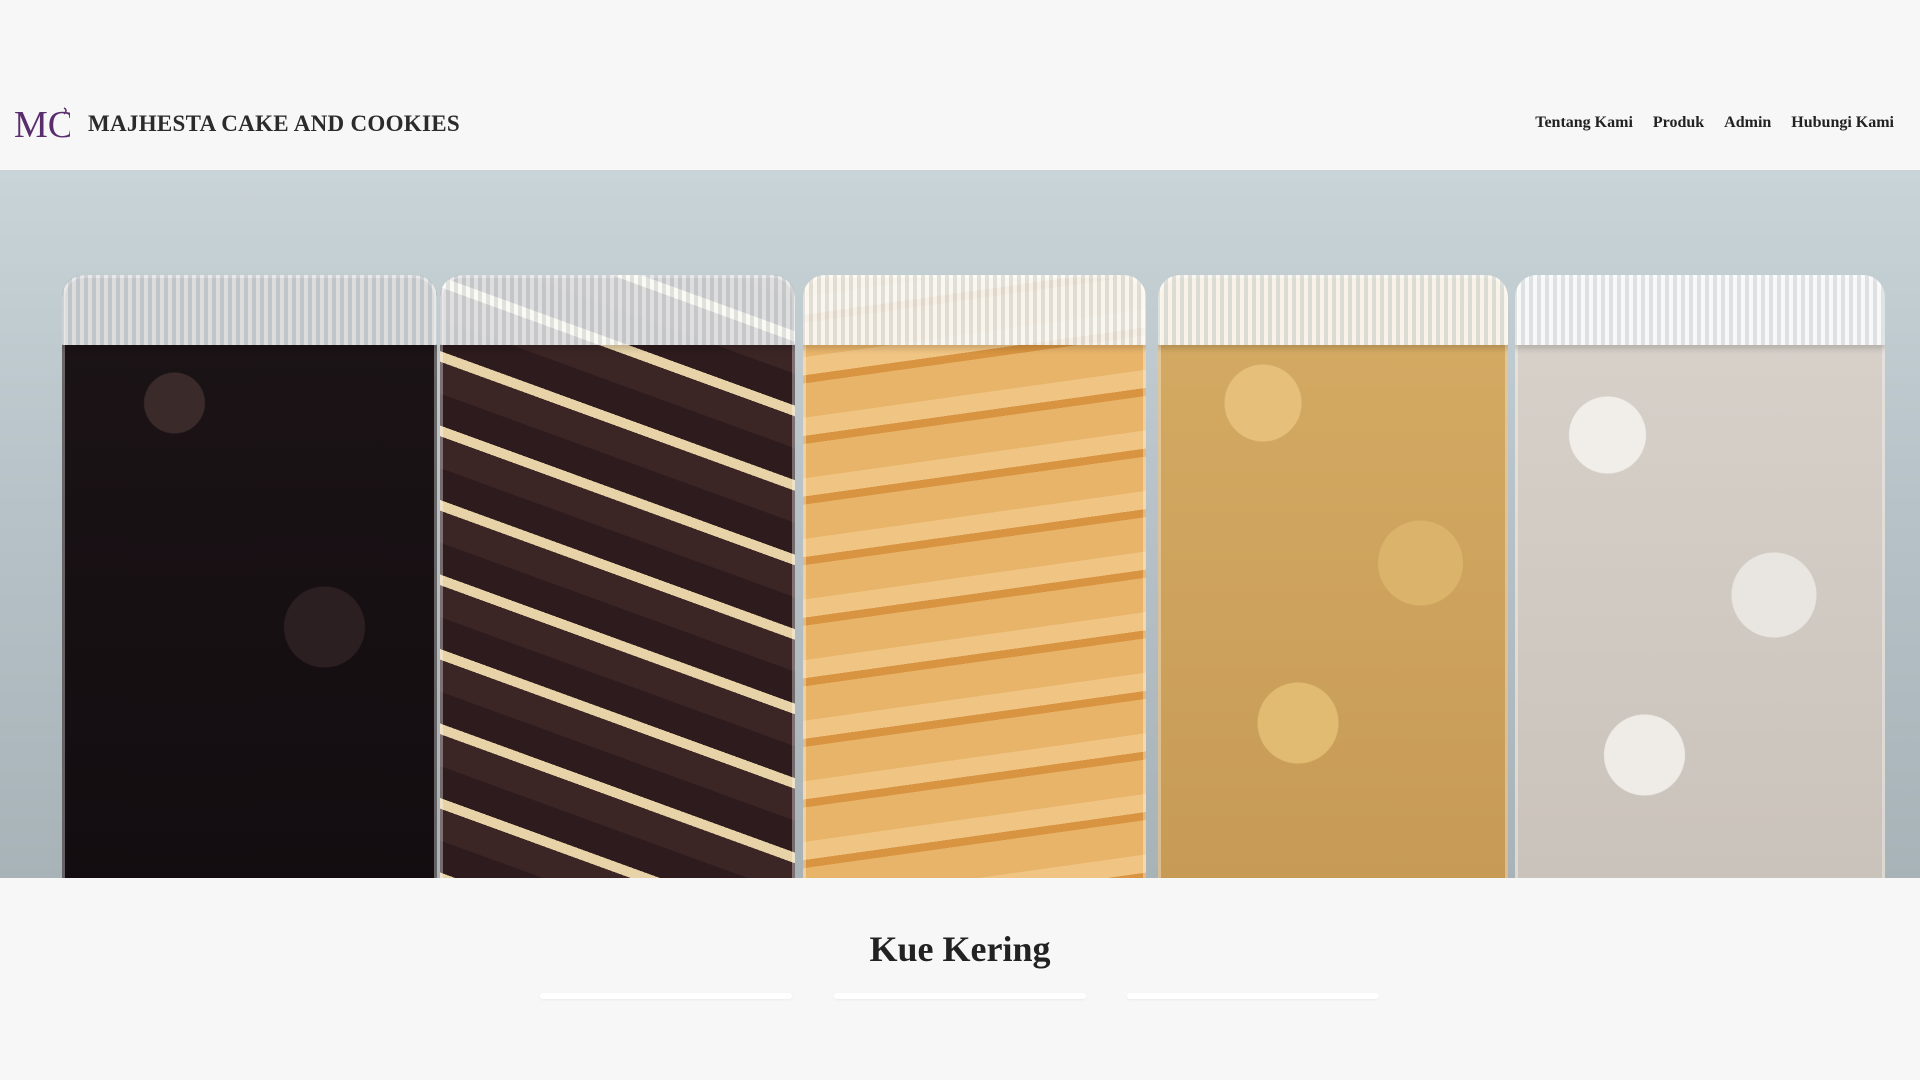 The height and width of the screenshot is (1080, 1920). I want to click on cookie-jar-nastar, so click(1333, 576).